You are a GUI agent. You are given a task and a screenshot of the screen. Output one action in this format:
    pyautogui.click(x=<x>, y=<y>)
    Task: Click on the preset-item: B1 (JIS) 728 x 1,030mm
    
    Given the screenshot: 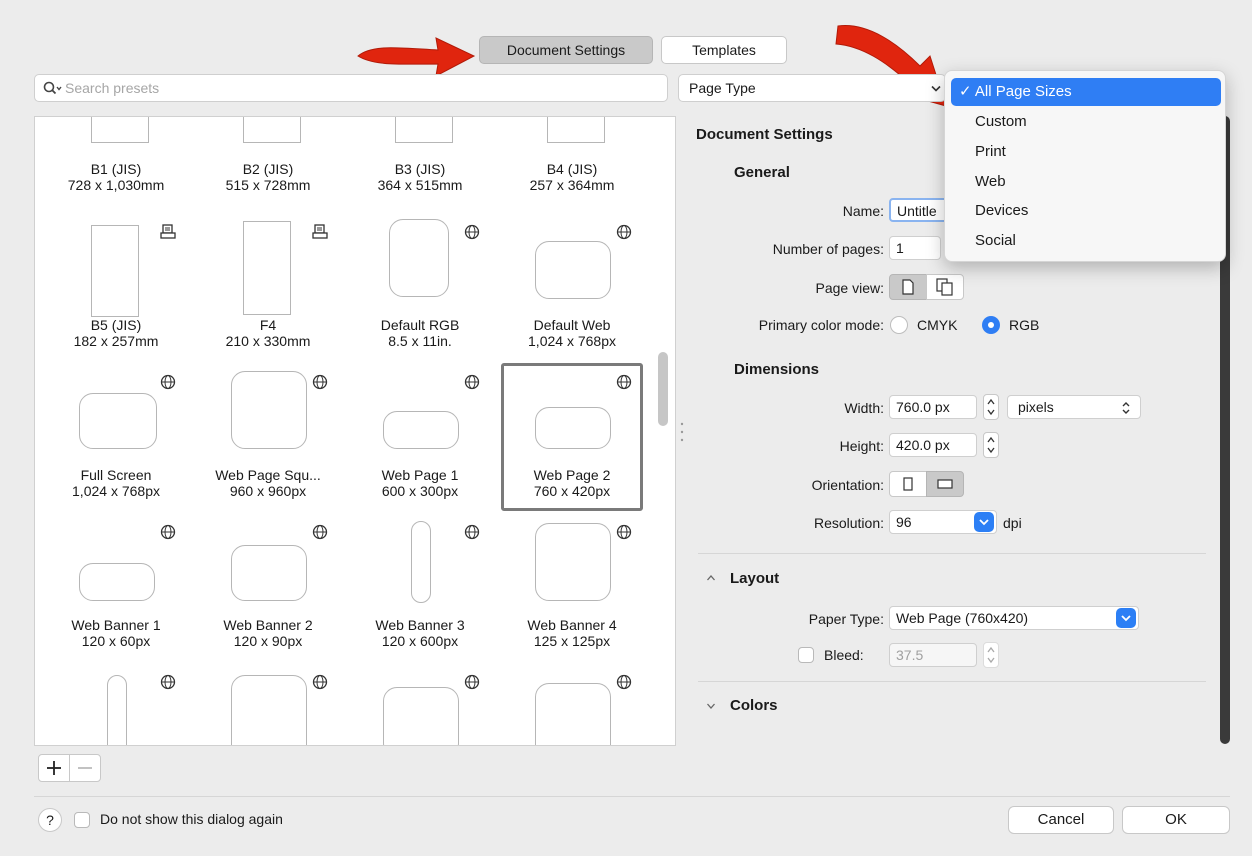 What is the action you would take?
    pyautogui.click(x=116, y=177)
    